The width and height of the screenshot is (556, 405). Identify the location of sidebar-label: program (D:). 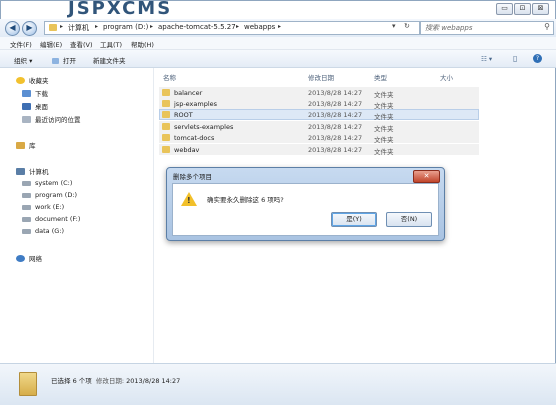
(56, 195).